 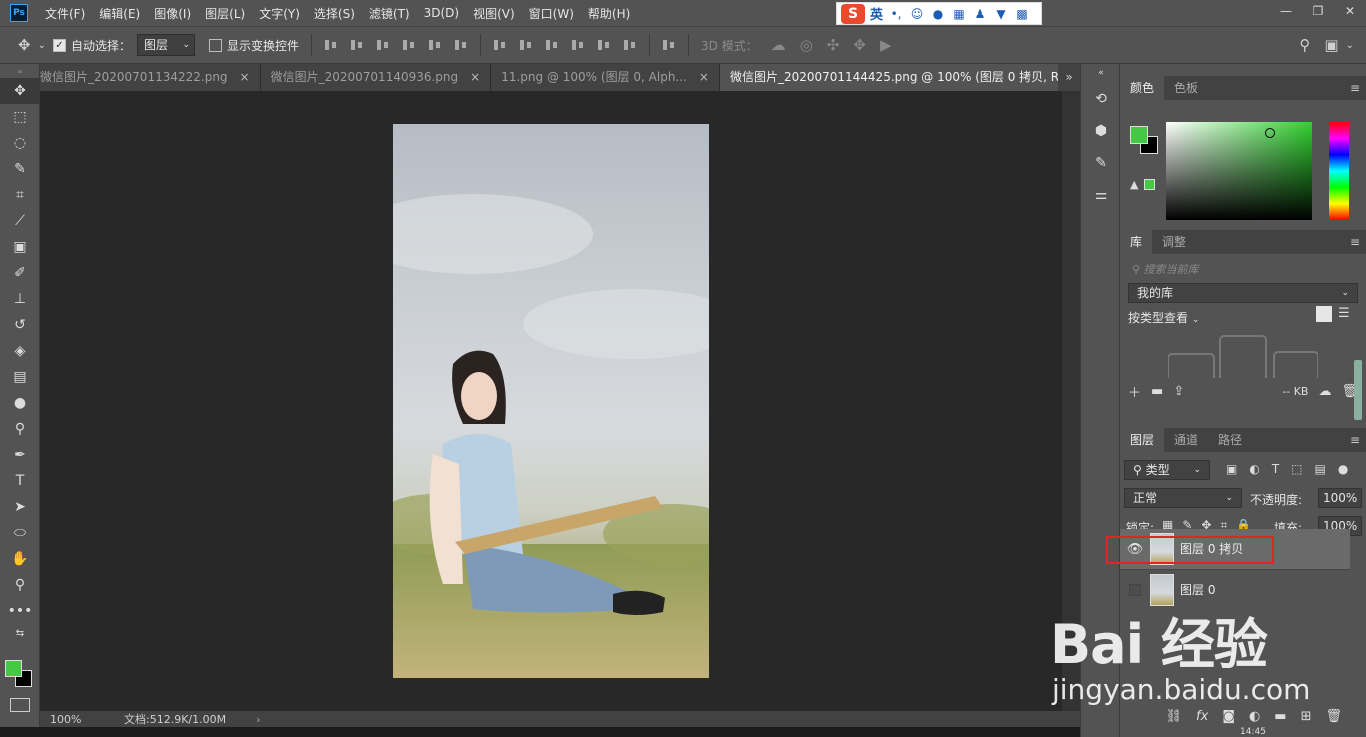 What do you see at coordinates (1239, 171) in the screenshot?
I see `color-picker-field` at bounding box center [1239, 171].